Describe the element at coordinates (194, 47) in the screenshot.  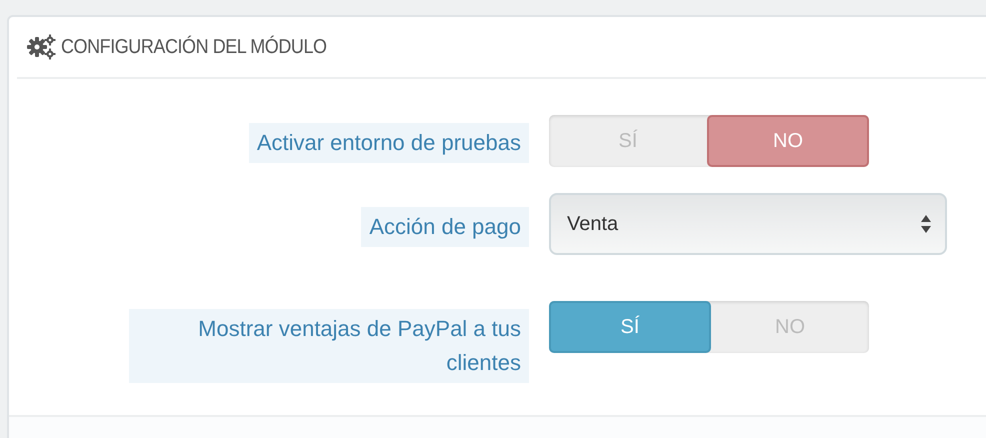
I see `panel-title: CONFIGURACIÓN DEL MÓDULO` at that location.